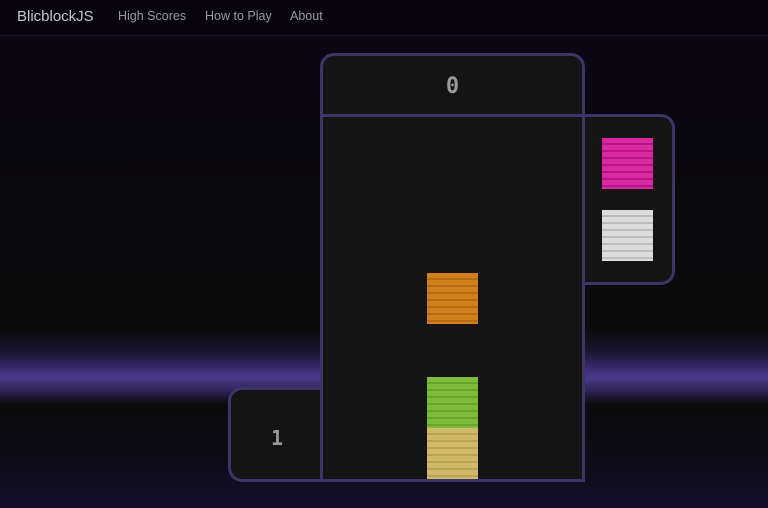  I want to click on board-block-green, so click(452, 402).